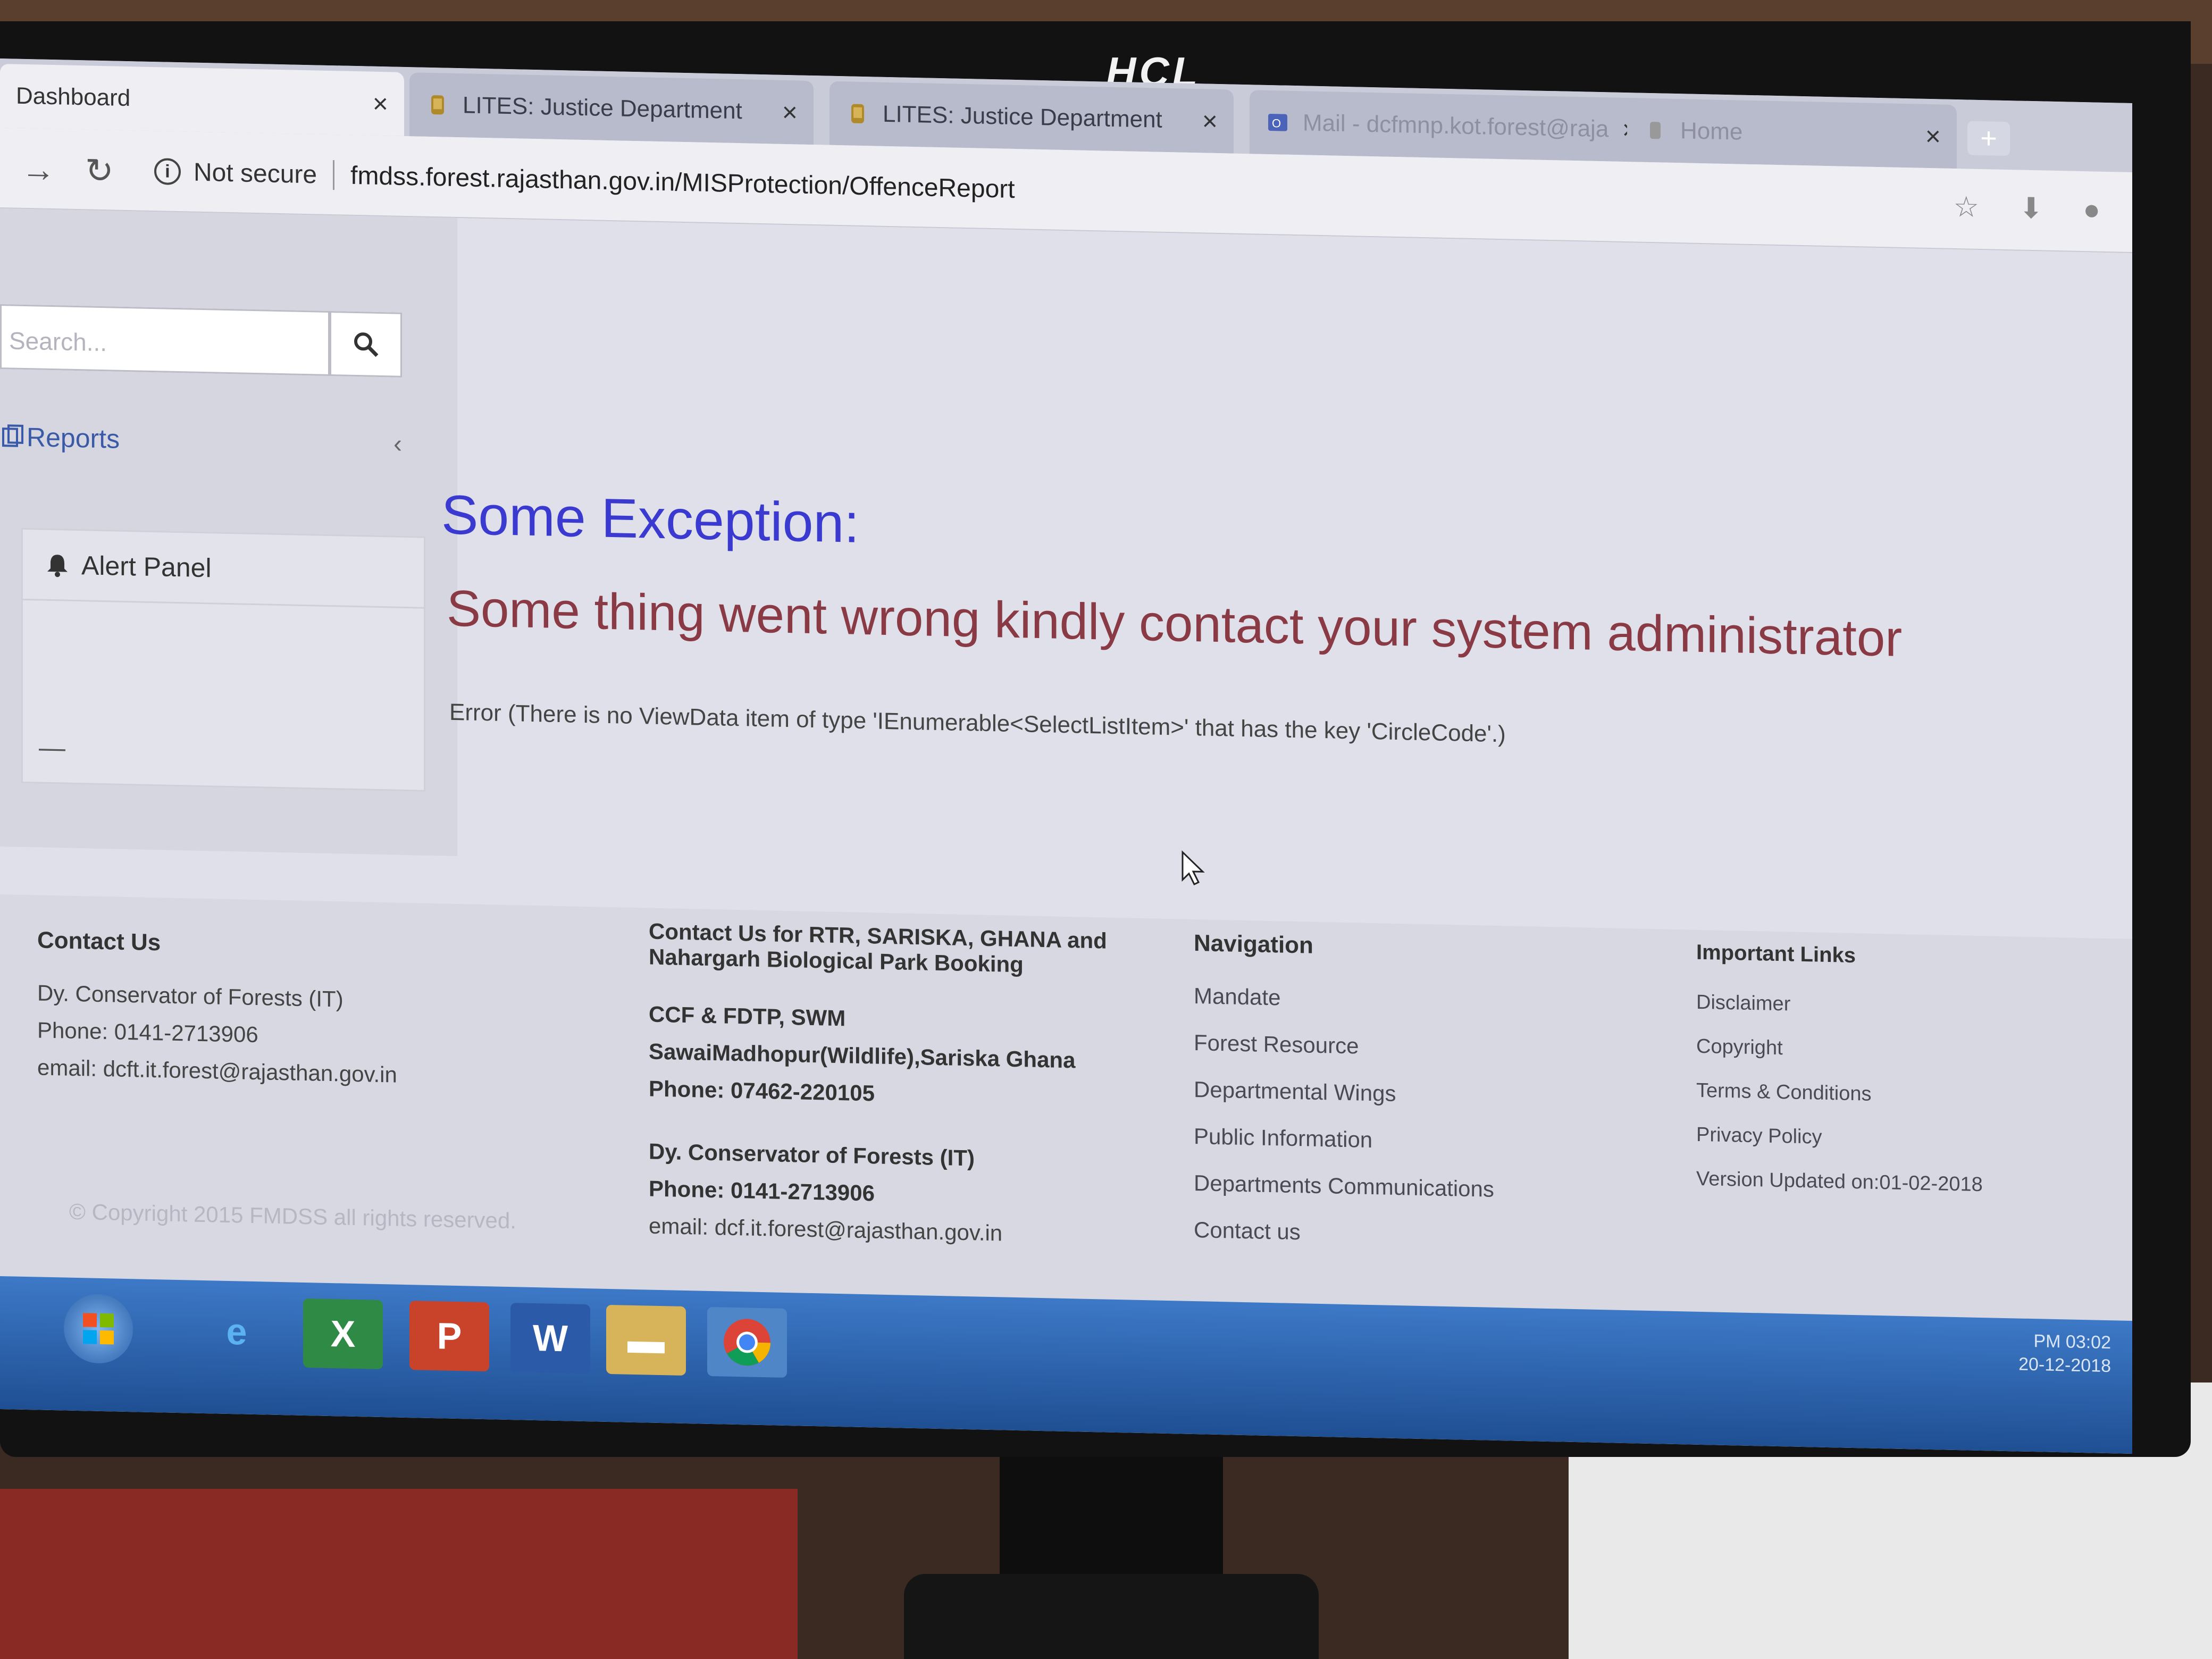 Image resolution: width=2212 pixels, height=1659 pixels. Describe the element at coordinates (2064, 1365) in the screenshot. I see `clock-date: 20-12-2018` at that location.